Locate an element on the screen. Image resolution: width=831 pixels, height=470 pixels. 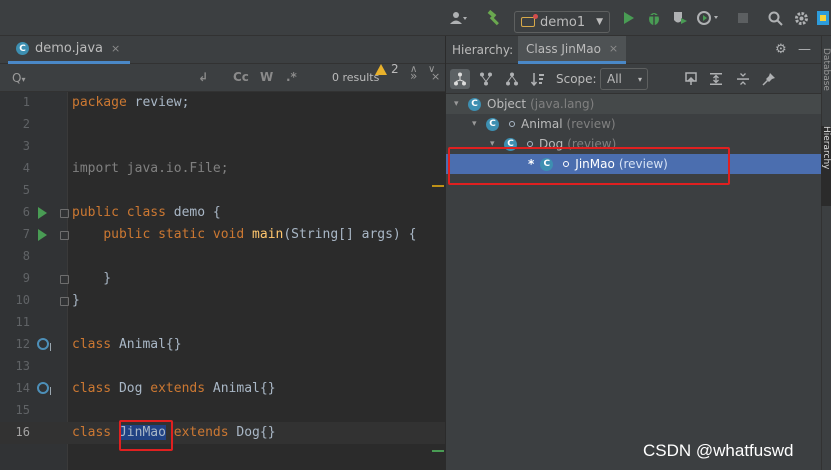
new-line-icon: ↲ is located at coordinates (203, 77).